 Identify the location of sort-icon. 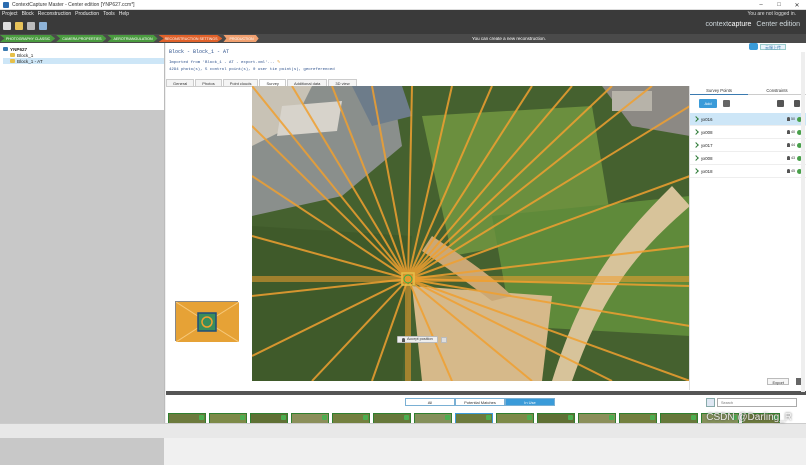
(710, 402).